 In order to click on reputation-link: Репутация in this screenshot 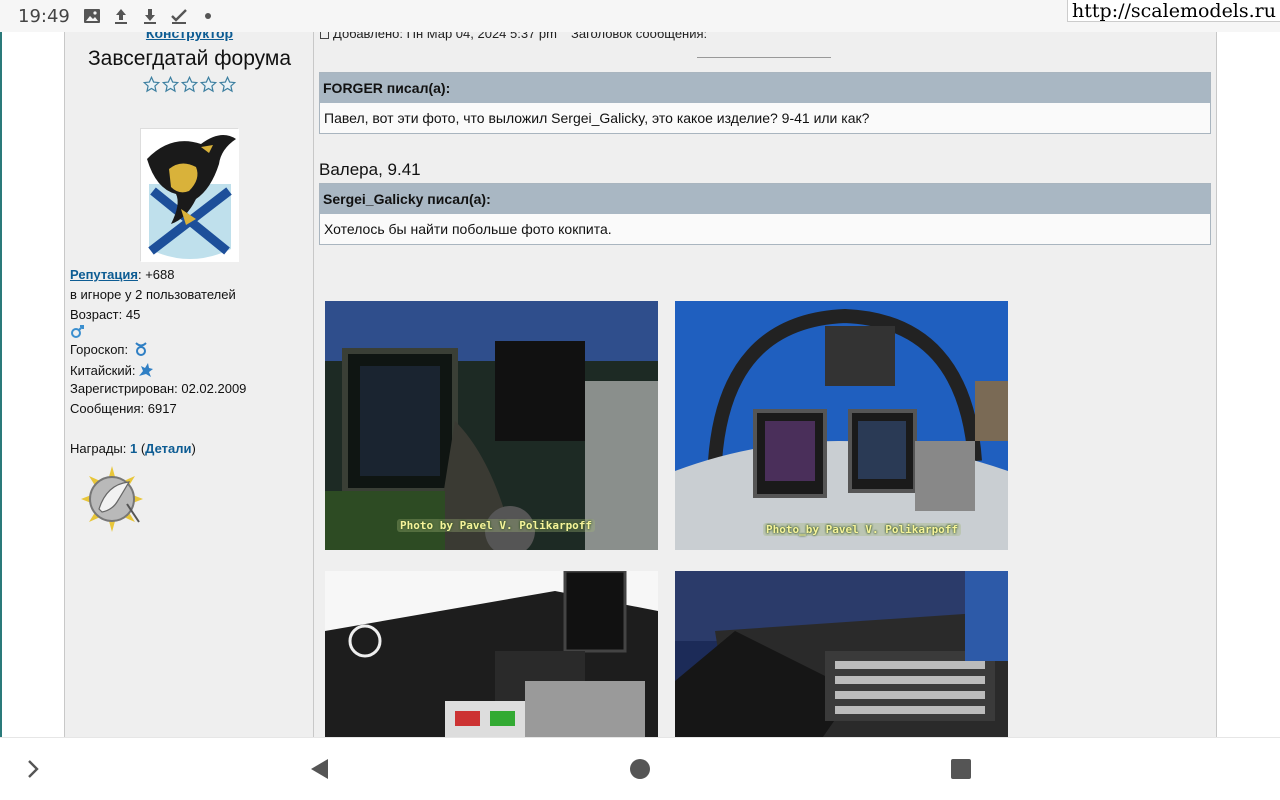, I will do `click(104, 274)`.